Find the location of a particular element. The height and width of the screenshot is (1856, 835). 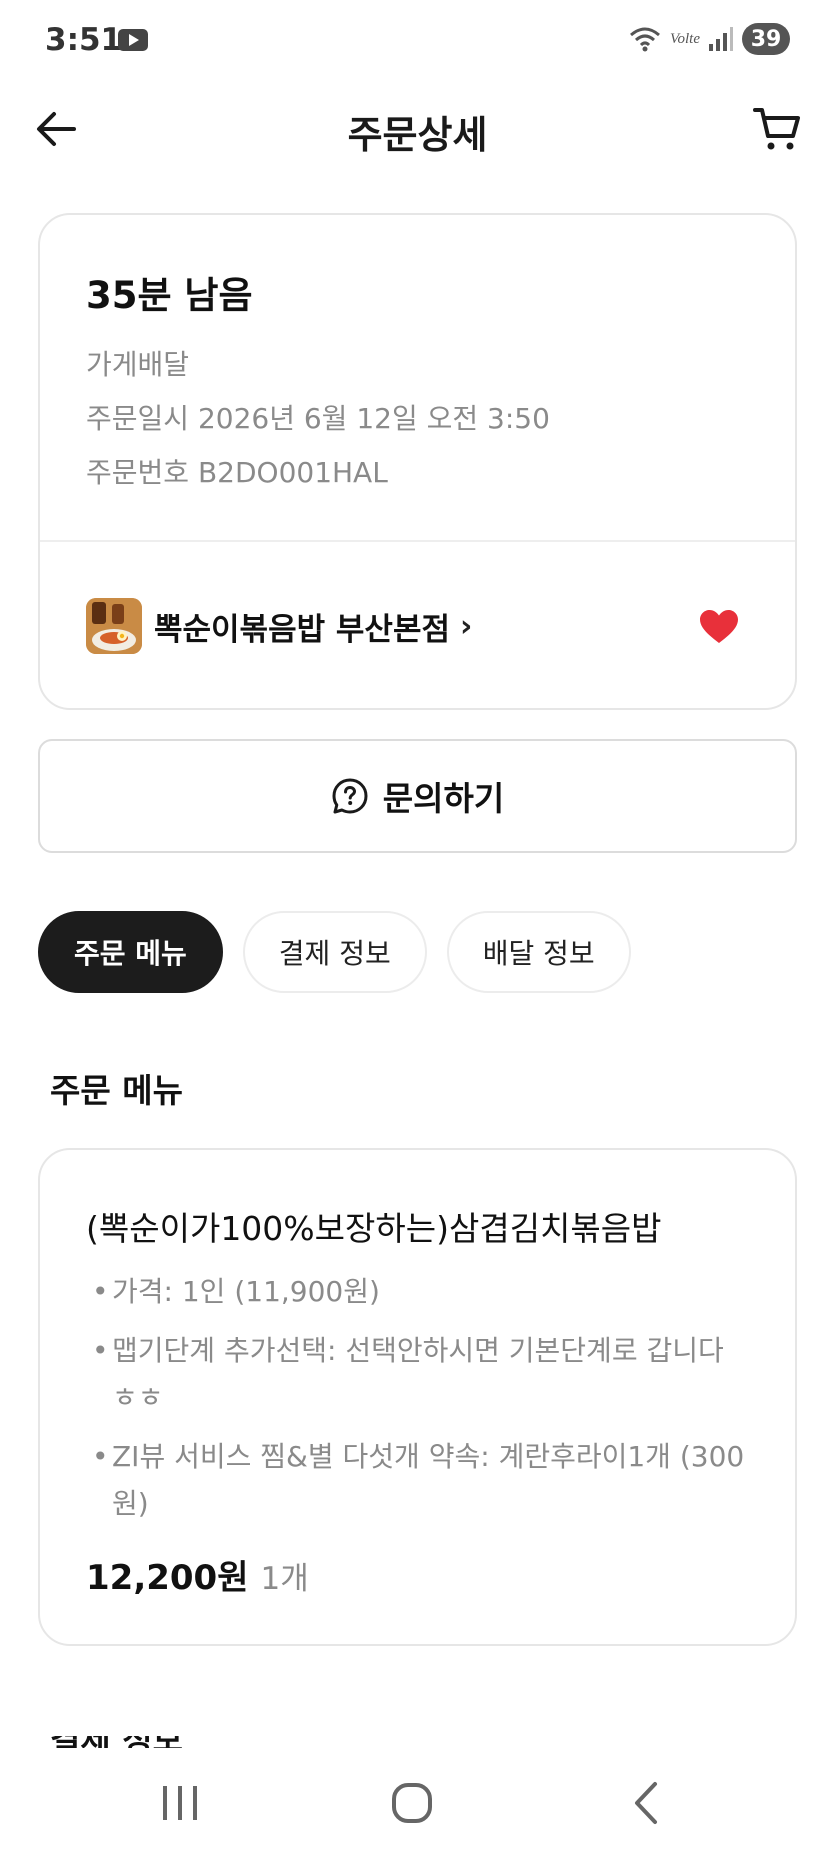

wifi-icon is located at coordinates (645, 39).